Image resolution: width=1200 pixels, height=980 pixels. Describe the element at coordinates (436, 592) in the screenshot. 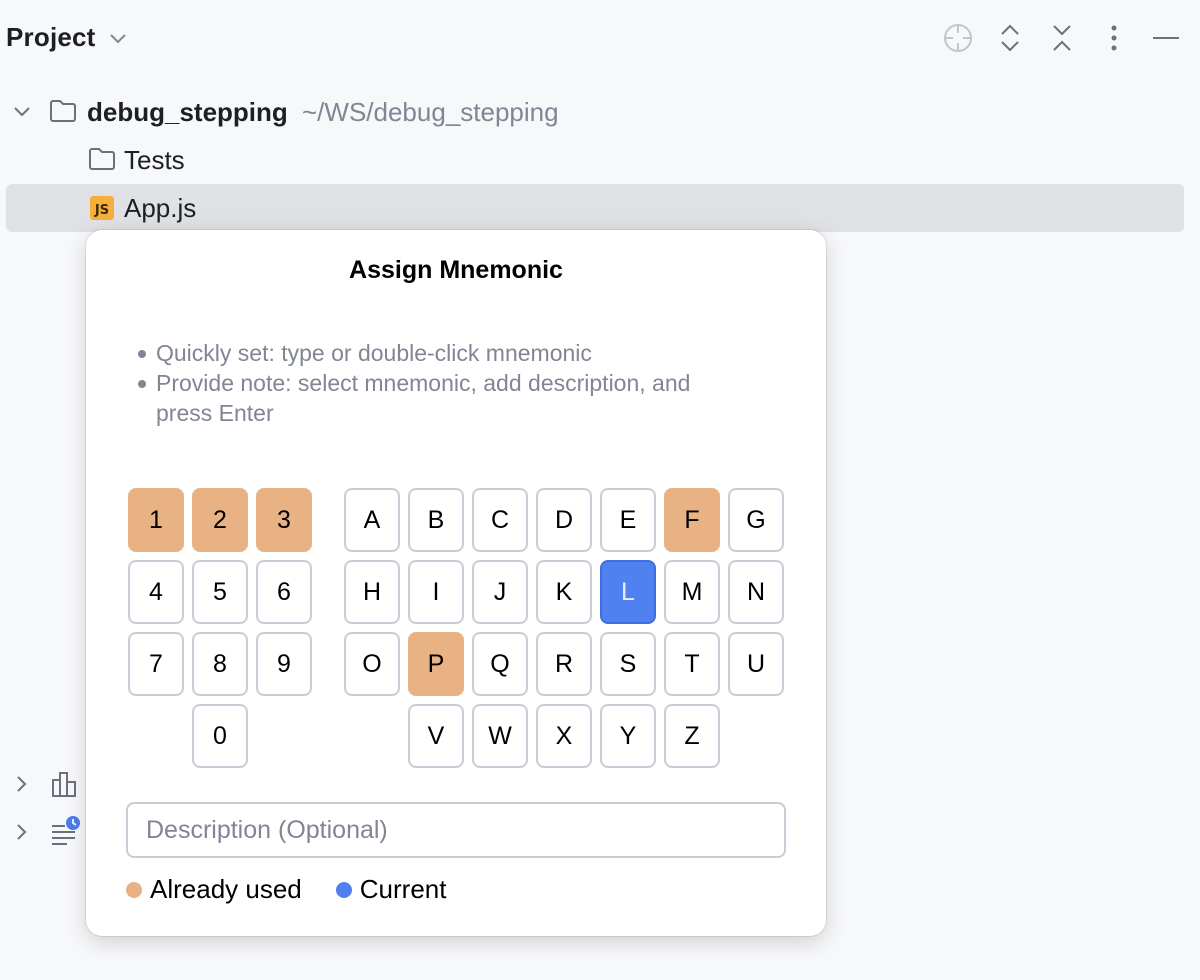

I see `mnemonic-key-i: I` at that location.